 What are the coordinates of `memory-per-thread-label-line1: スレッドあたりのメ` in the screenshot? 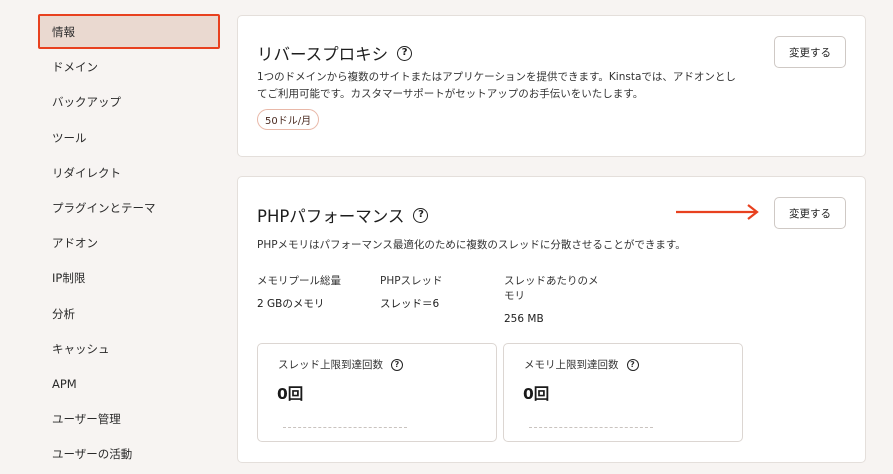 It's located at (551, 281).